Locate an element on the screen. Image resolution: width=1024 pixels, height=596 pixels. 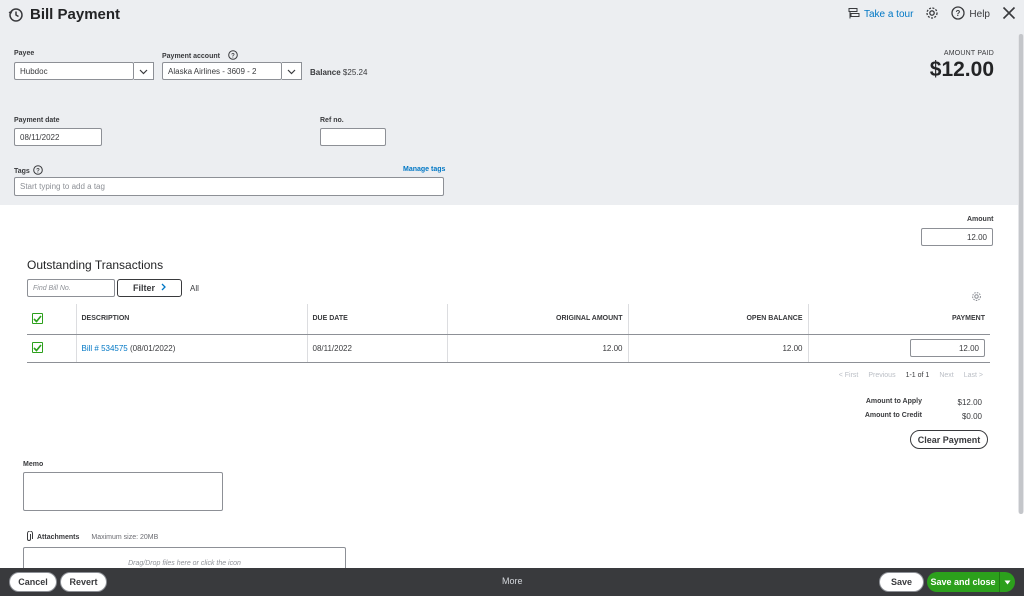
scrollbar-thumb is located at coordinates (1021, 274).